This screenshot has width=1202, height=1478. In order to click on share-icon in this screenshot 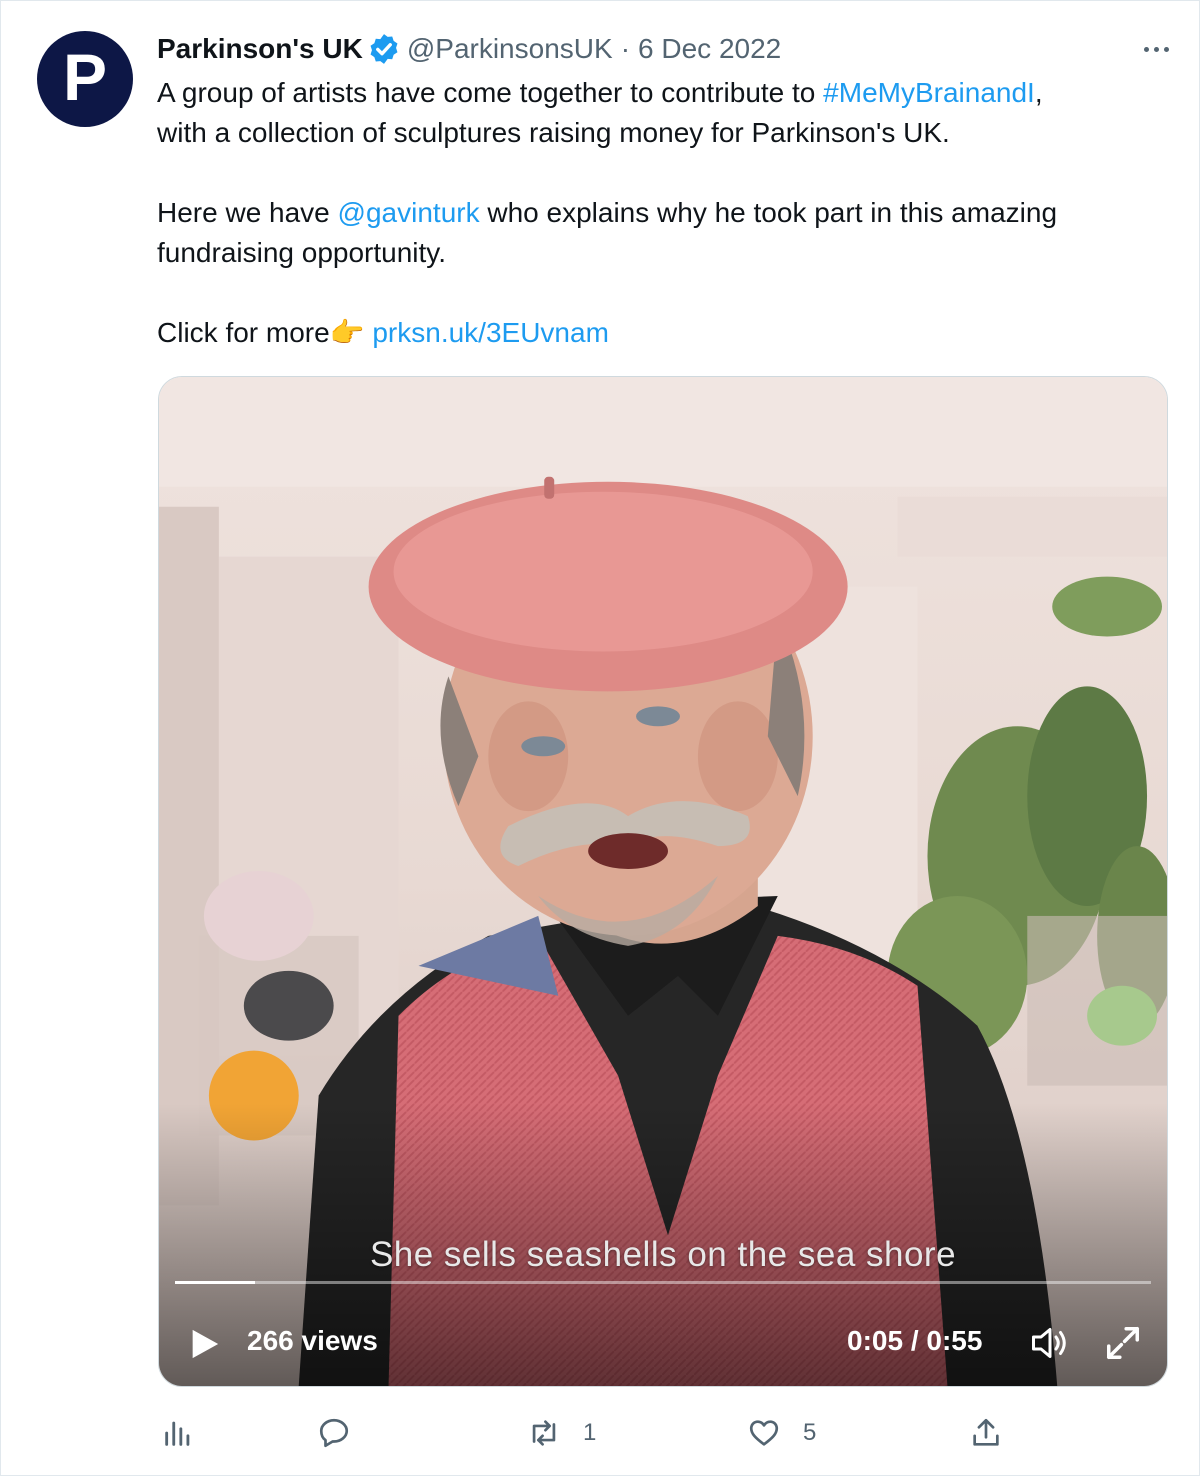, I will do `click(986, 1432)`.